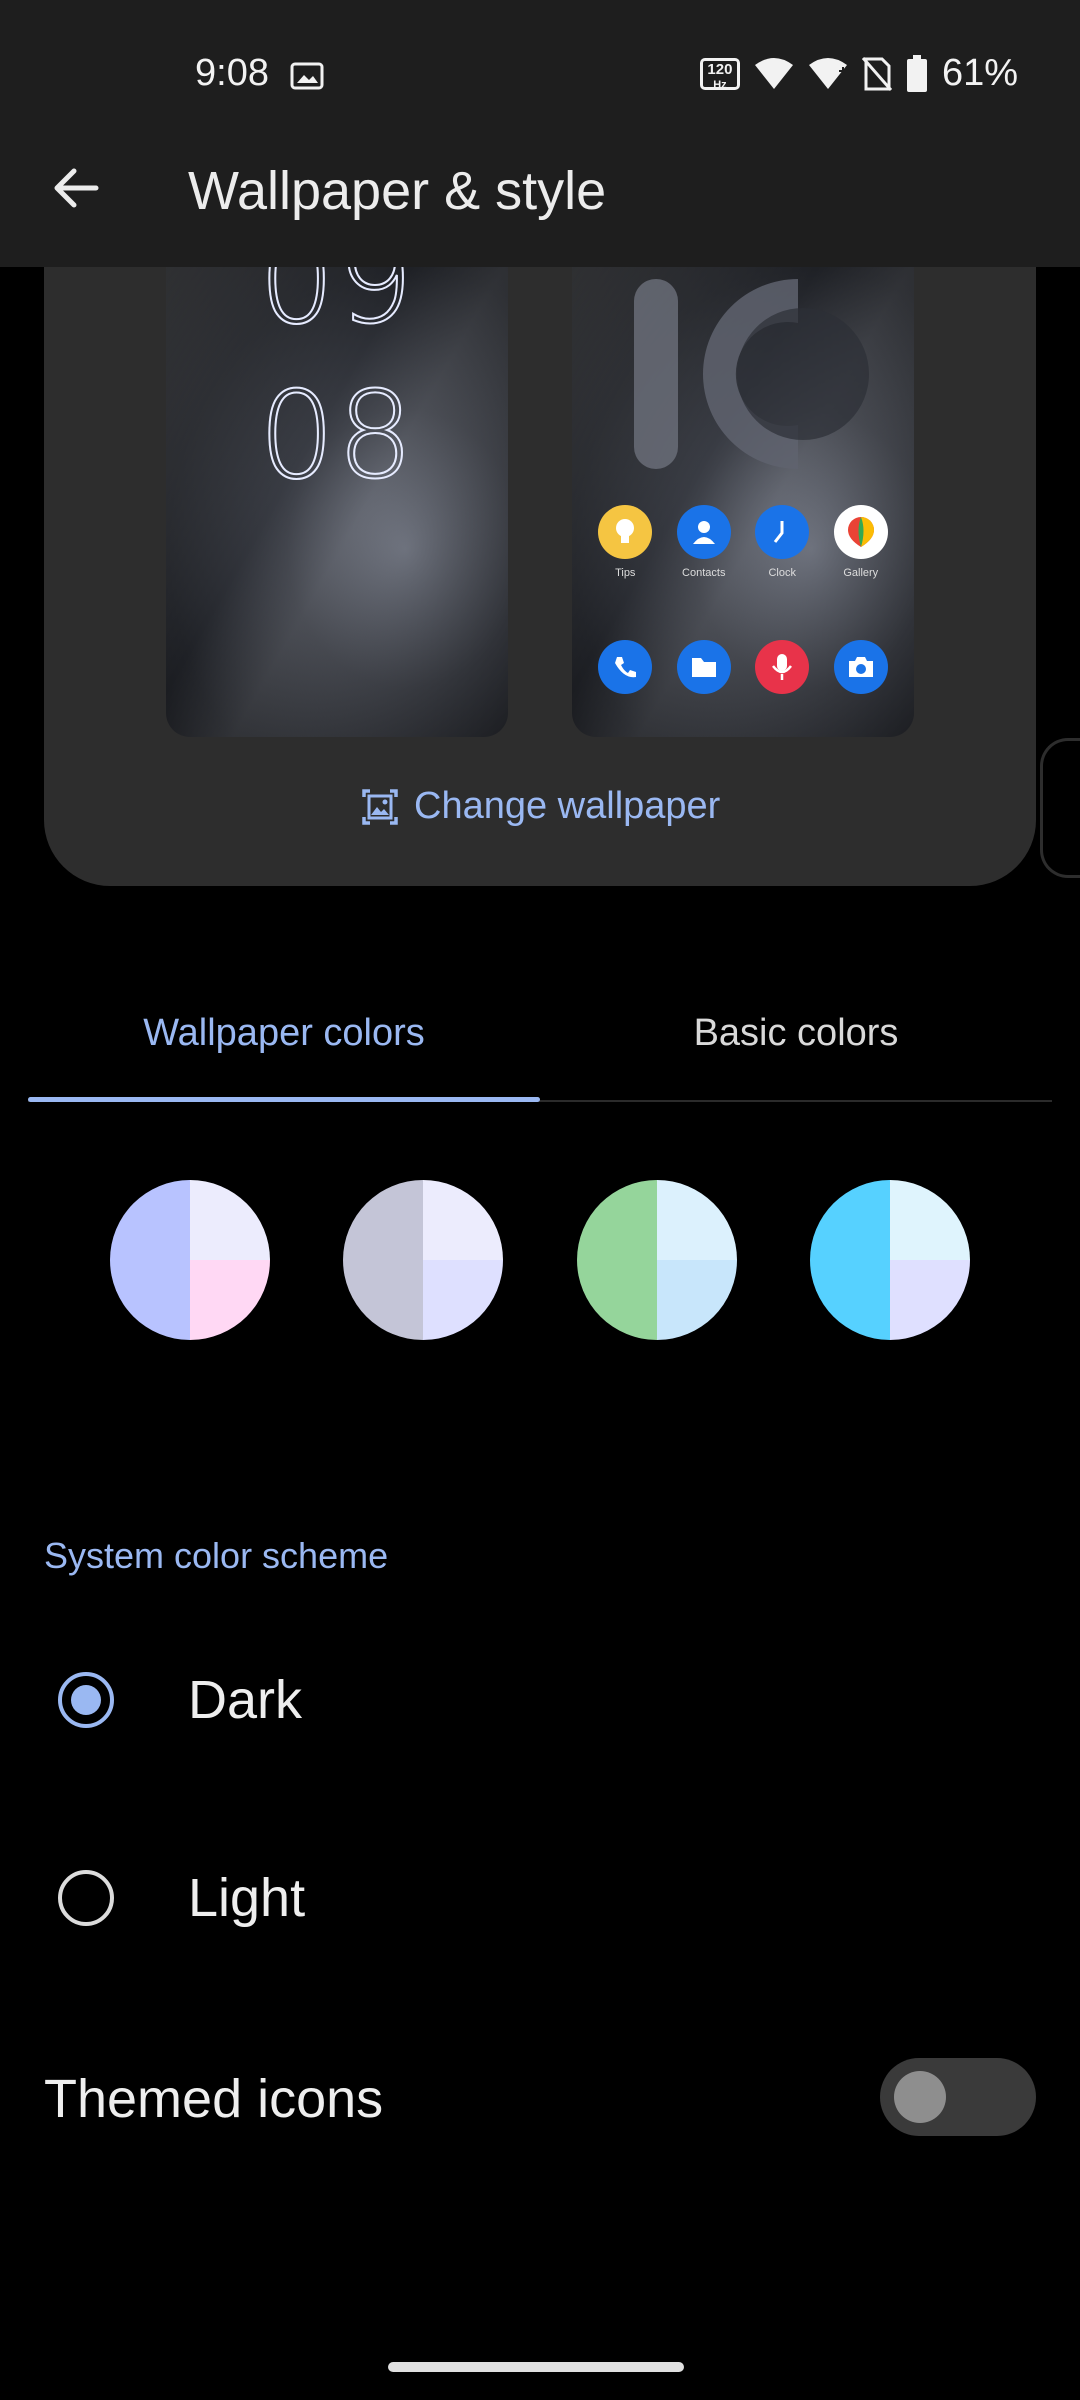 This screenshot has width=1080, height=2400. I want to click on next-preview-edge, so click(1060, 808).